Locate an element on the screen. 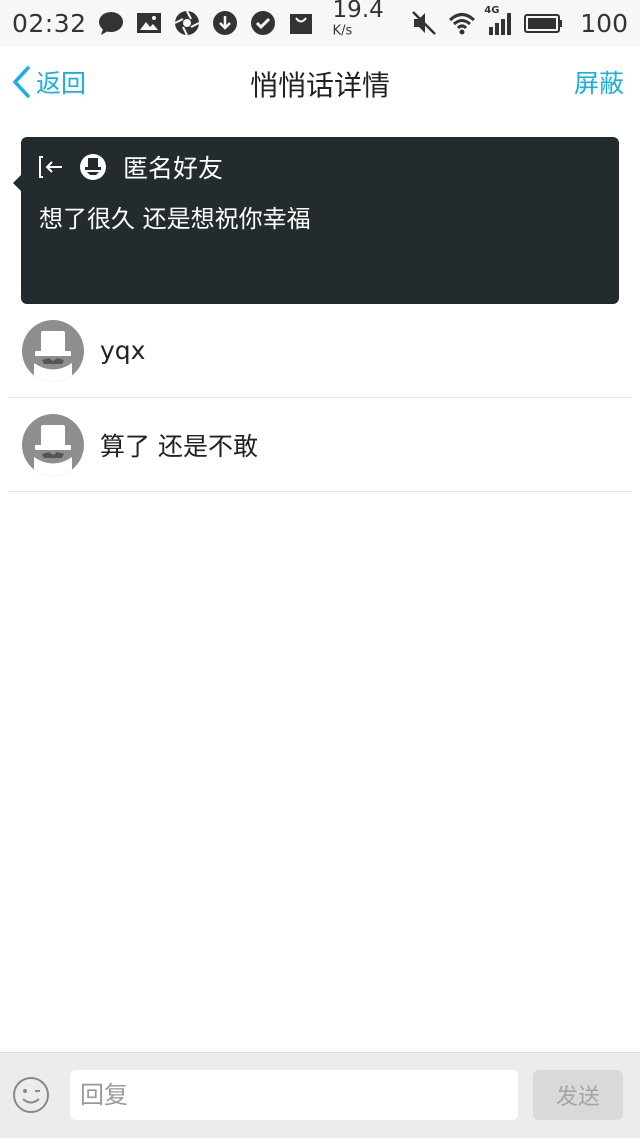 Image resolution: width=640 pixels, height=1138 pixels. aperture-icon is located at coordinates (187, 23).